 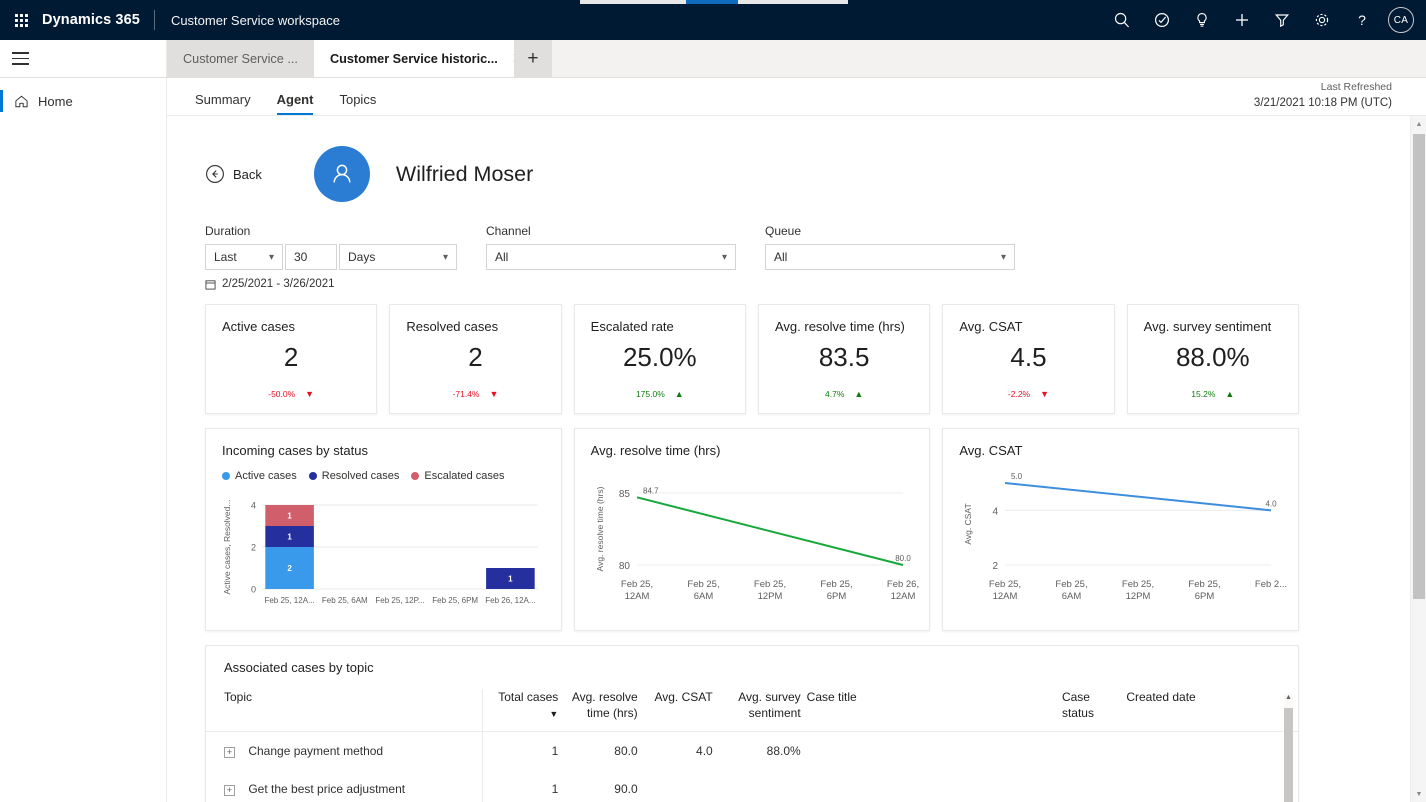 What do you see at coordinates (1356, 87) in the screenshot?
I see `last-refreshed-label: Last Refreshed` at bounding box center [1356, 87].